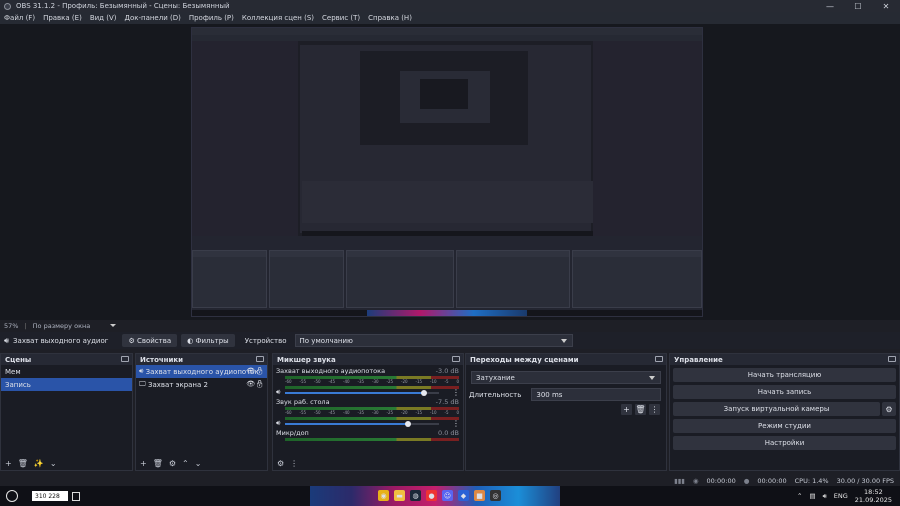 The height and width of the screenshot is (506, 900). What do you see at coordinates (784, 392) in the screenshot?
I see `start-record-button: Начать запись` at bounding box center [784, 392].